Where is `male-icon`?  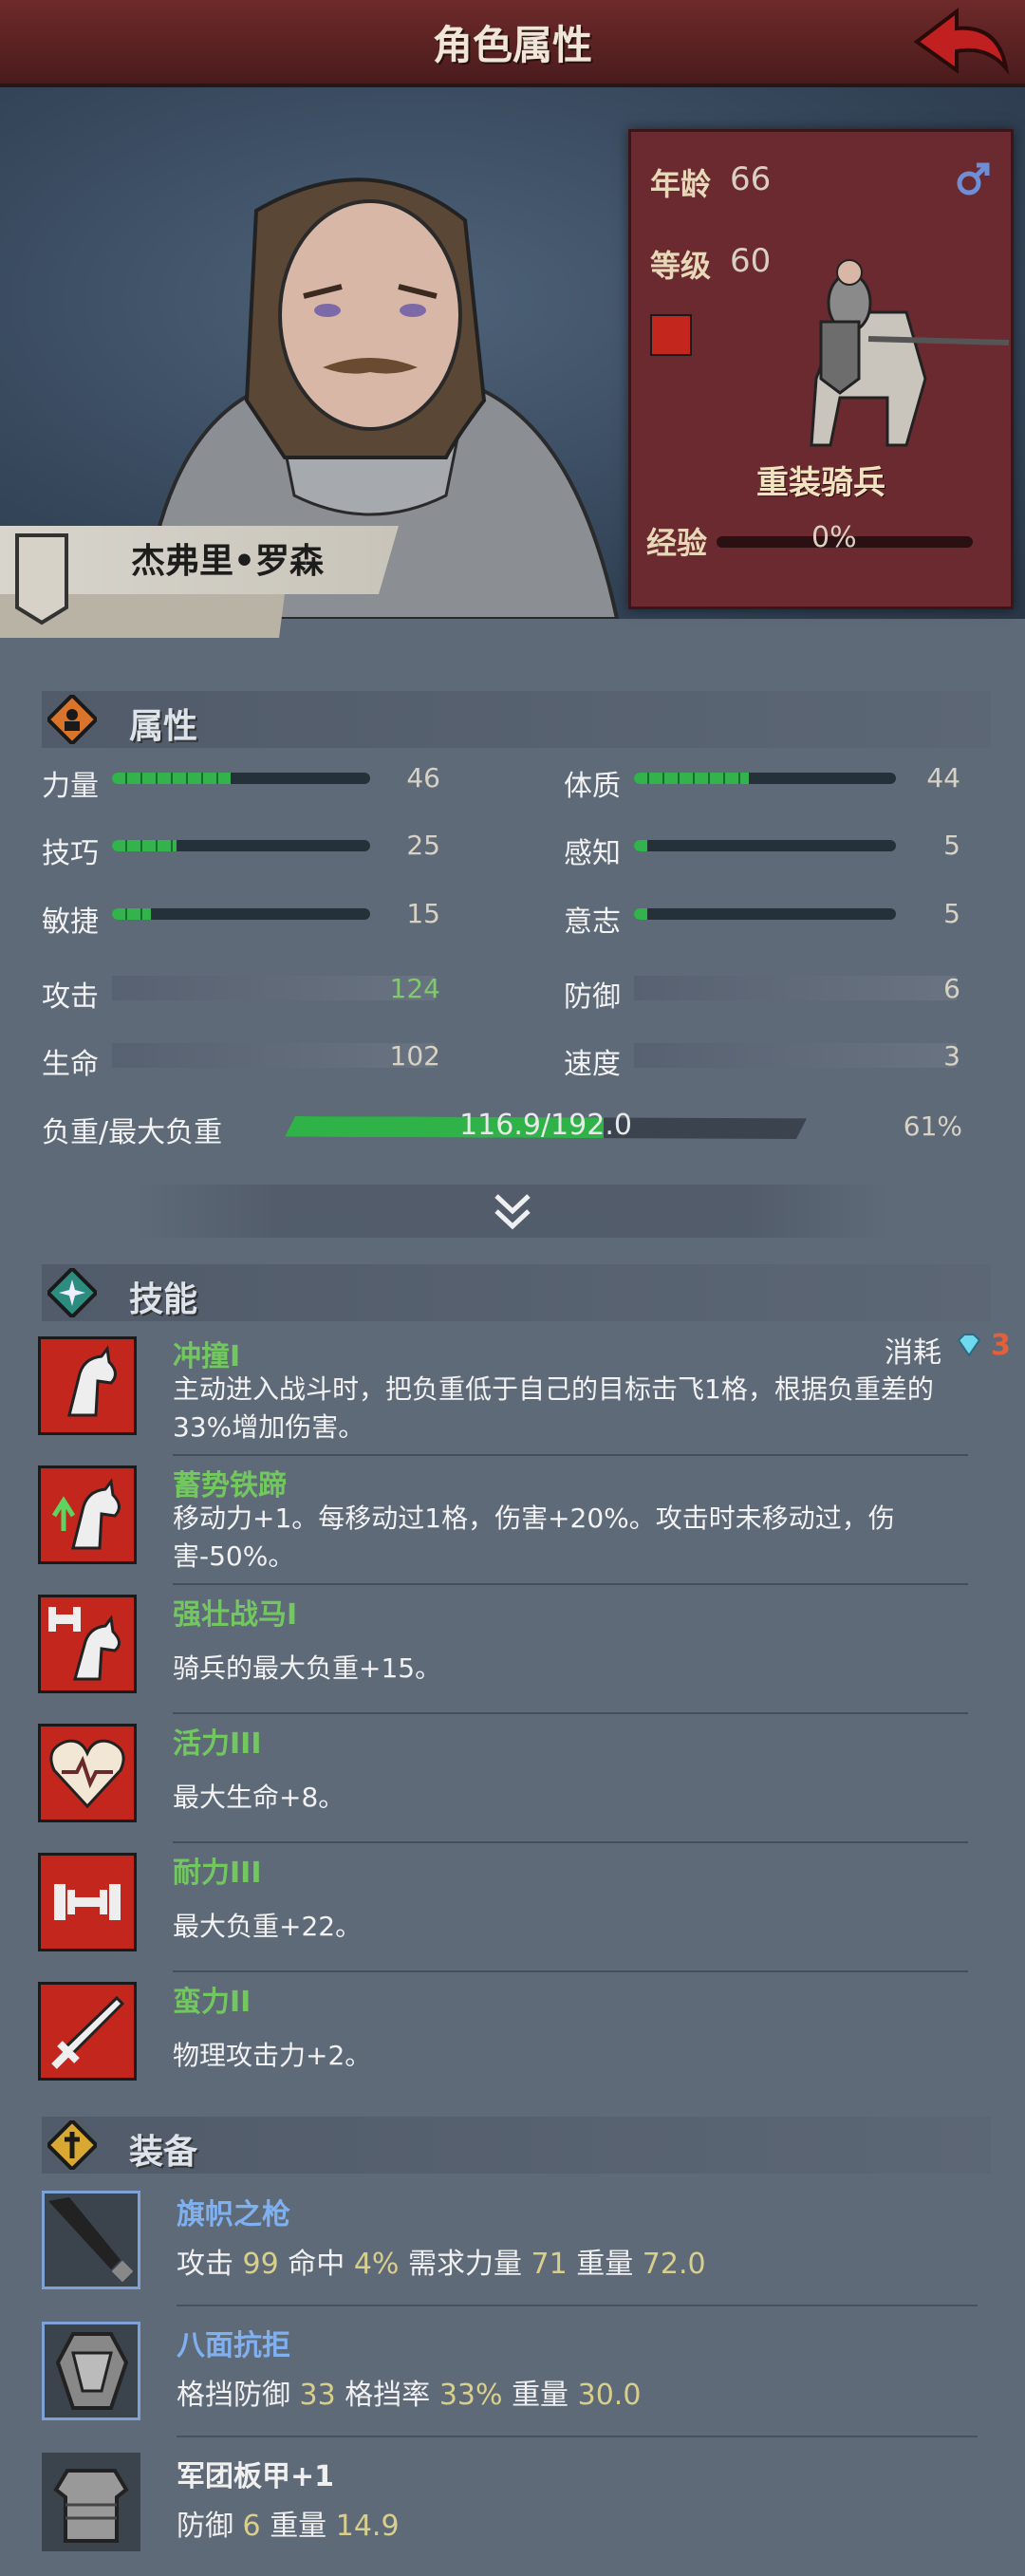
male-icon is located at coordinates (973, 179).